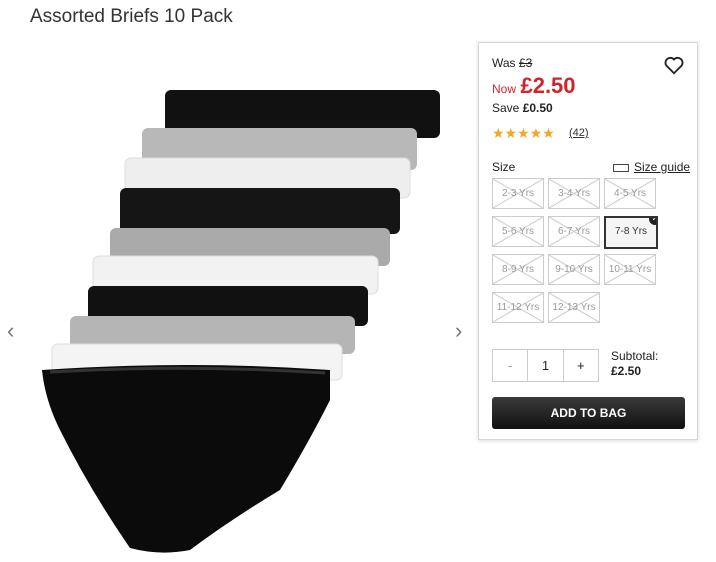 The height and width of the screenshot is (562, 716). What do you see at coordinates (548, 85) in the screenshot?
I see `now-price-value: £2.50` at bounding box center [548, 85].